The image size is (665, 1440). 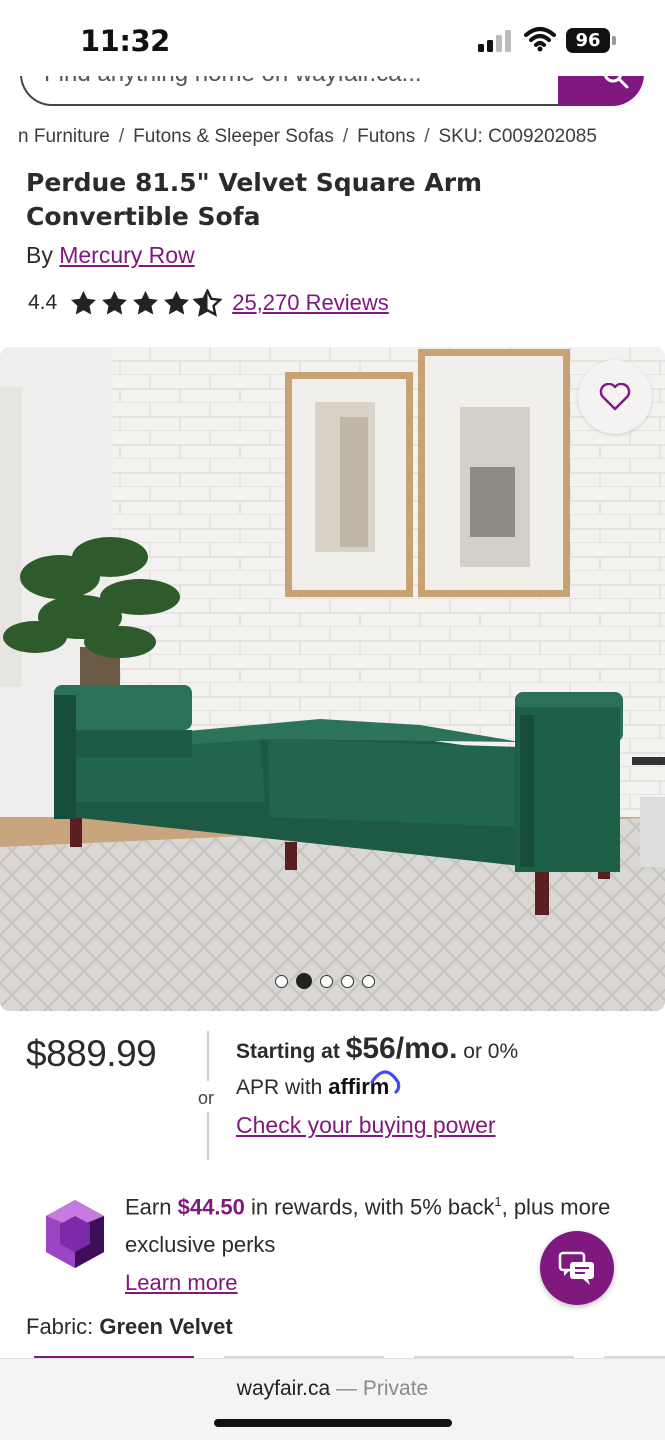 What do you see at coordinates (304, 981) in the screenshot?
I see `carousel-dot-active` at bounding box center [304, 981].